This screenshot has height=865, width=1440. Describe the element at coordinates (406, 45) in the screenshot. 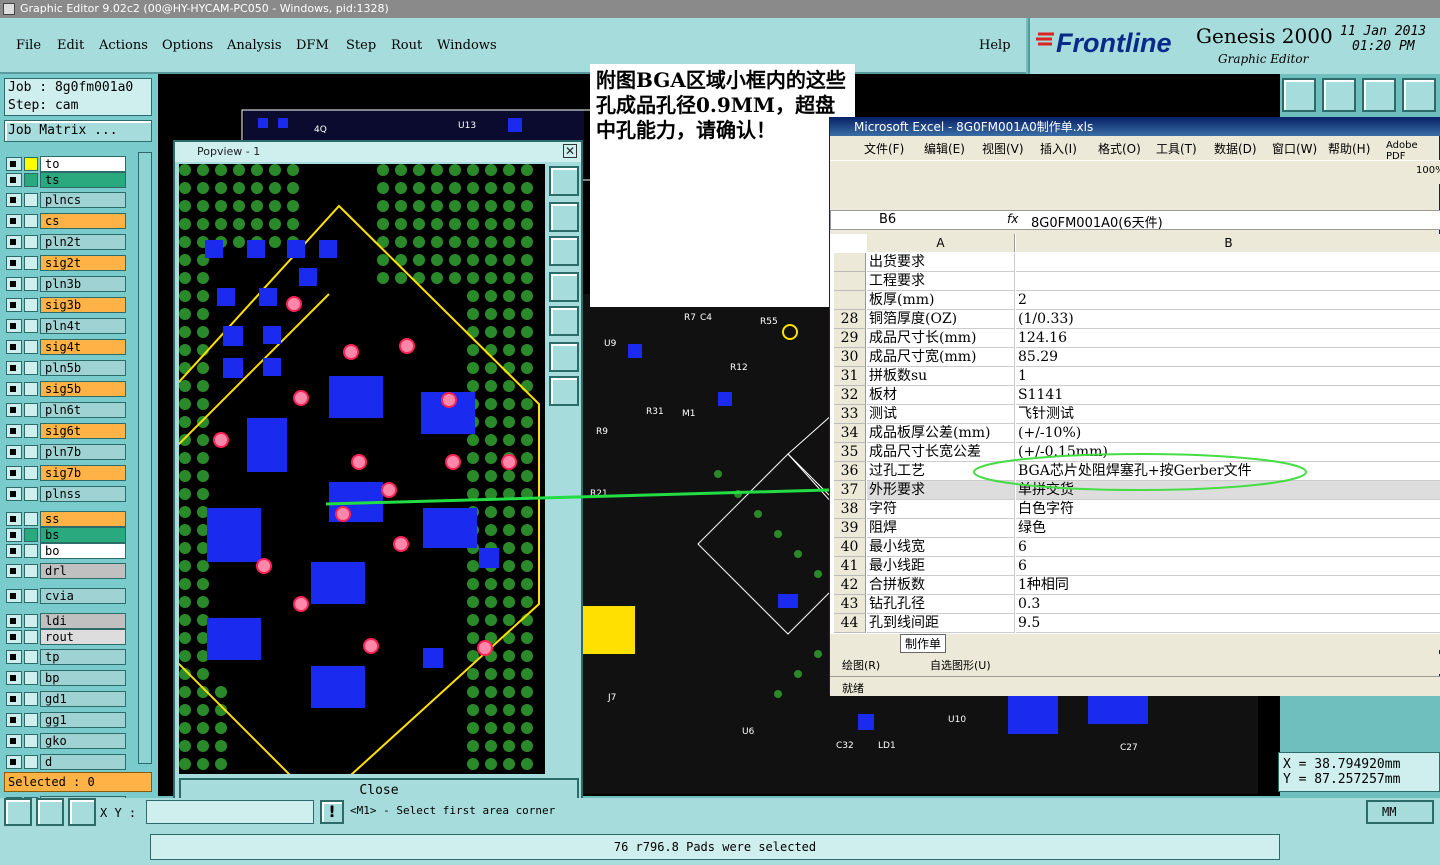

I see `menu-rout: Rout` at that location.